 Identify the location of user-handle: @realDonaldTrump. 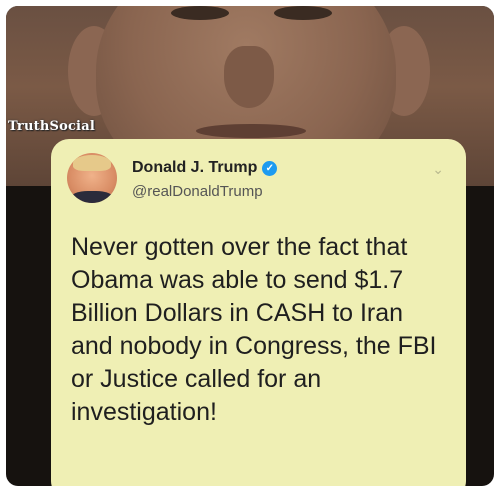
(197, 191).